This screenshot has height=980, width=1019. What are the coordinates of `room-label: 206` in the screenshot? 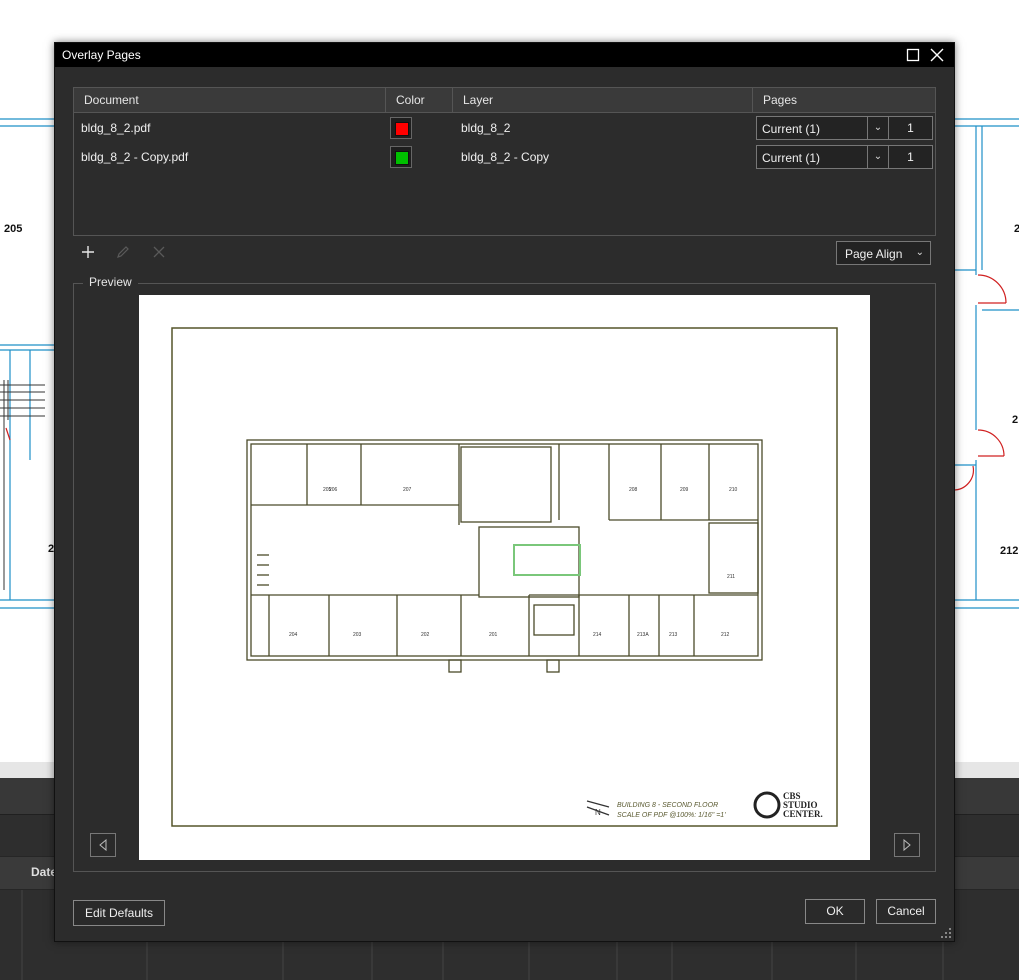 It's located at (333, 490).